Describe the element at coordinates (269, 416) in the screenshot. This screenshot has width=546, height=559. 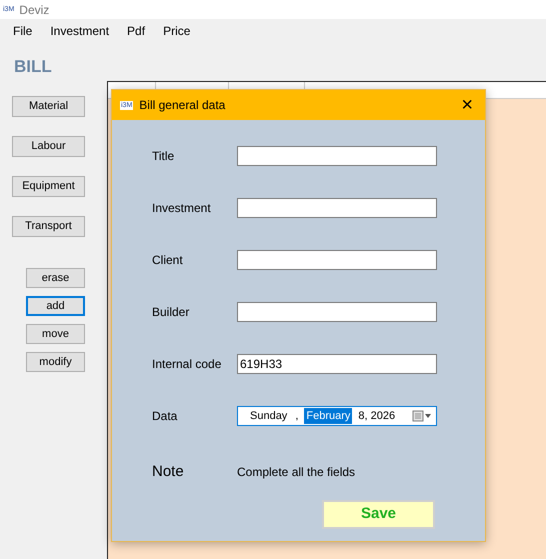
I see `date-segment: Sunday` at that location.